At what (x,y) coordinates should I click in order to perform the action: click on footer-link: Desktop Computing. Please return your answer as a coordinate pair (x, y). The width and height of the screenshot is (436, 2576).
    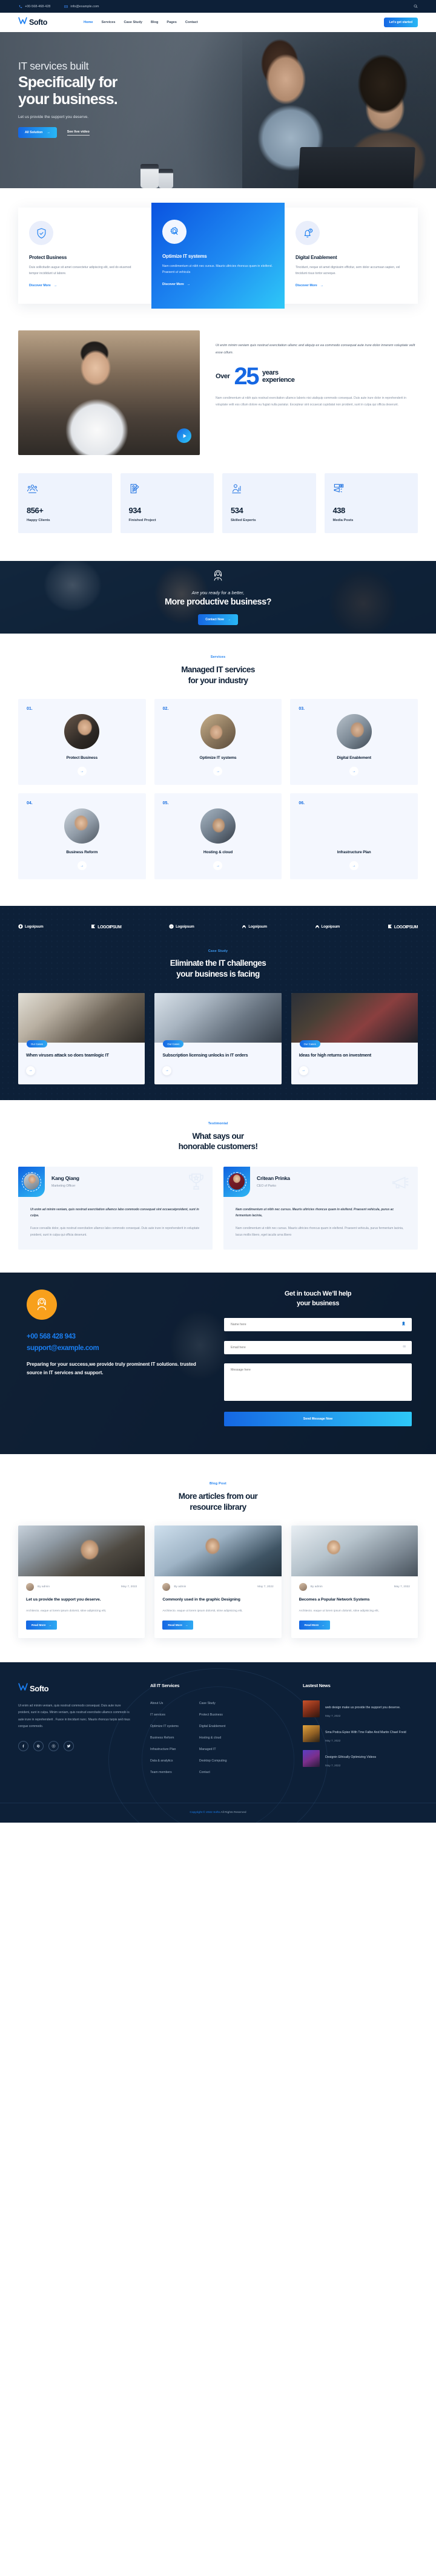
    Looking at the image, I should click on (213, 1761).